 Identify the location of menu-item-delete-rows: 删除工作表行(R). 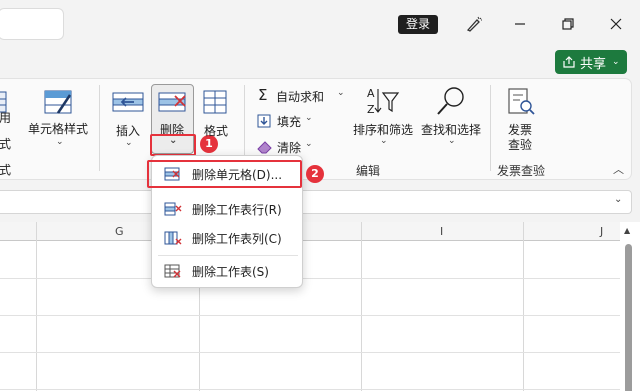
(228, 209).